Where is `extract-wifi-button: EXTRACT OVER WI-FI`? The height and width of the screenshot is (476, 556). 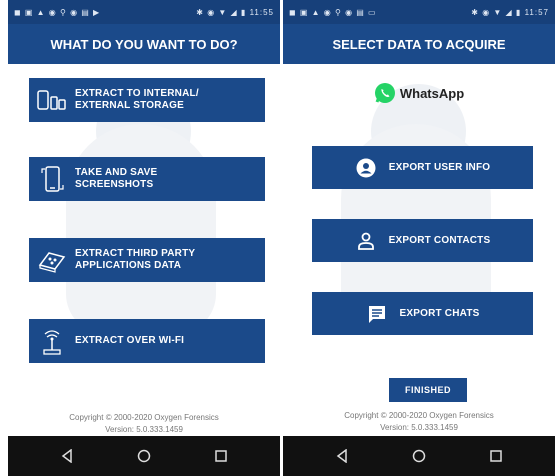 extract-wifi-button: EXTRACT OVER WI-FI is located at coordinates (147, 341).